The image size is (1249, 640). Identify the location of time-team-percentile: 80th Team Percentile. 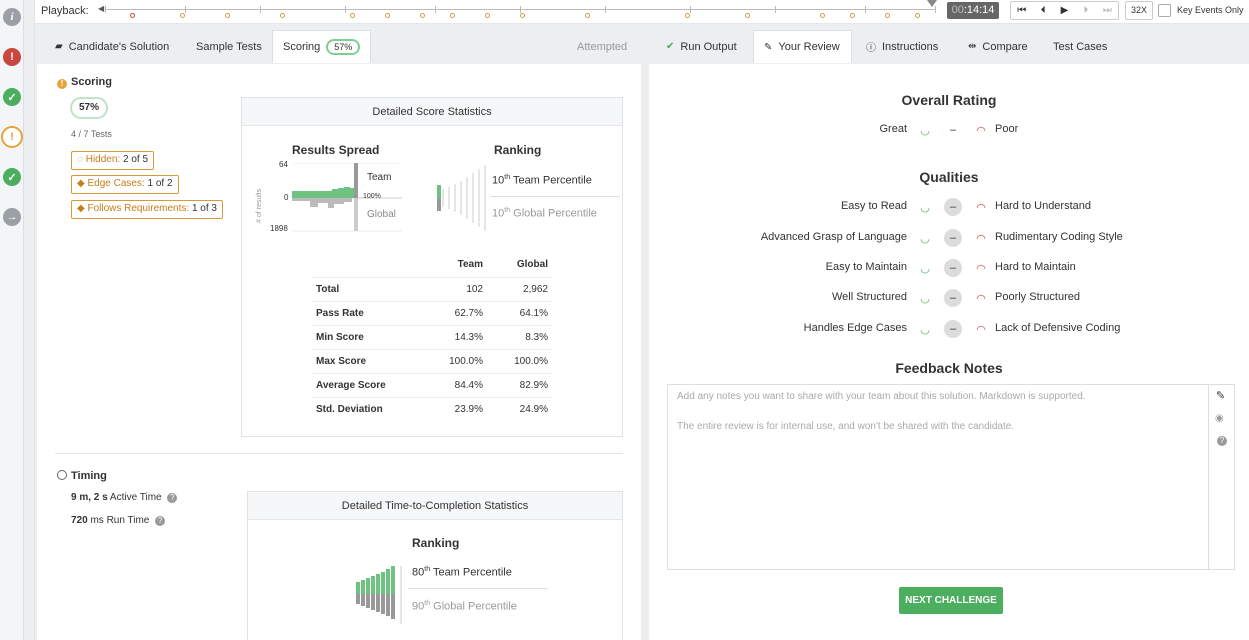
(462, 572).